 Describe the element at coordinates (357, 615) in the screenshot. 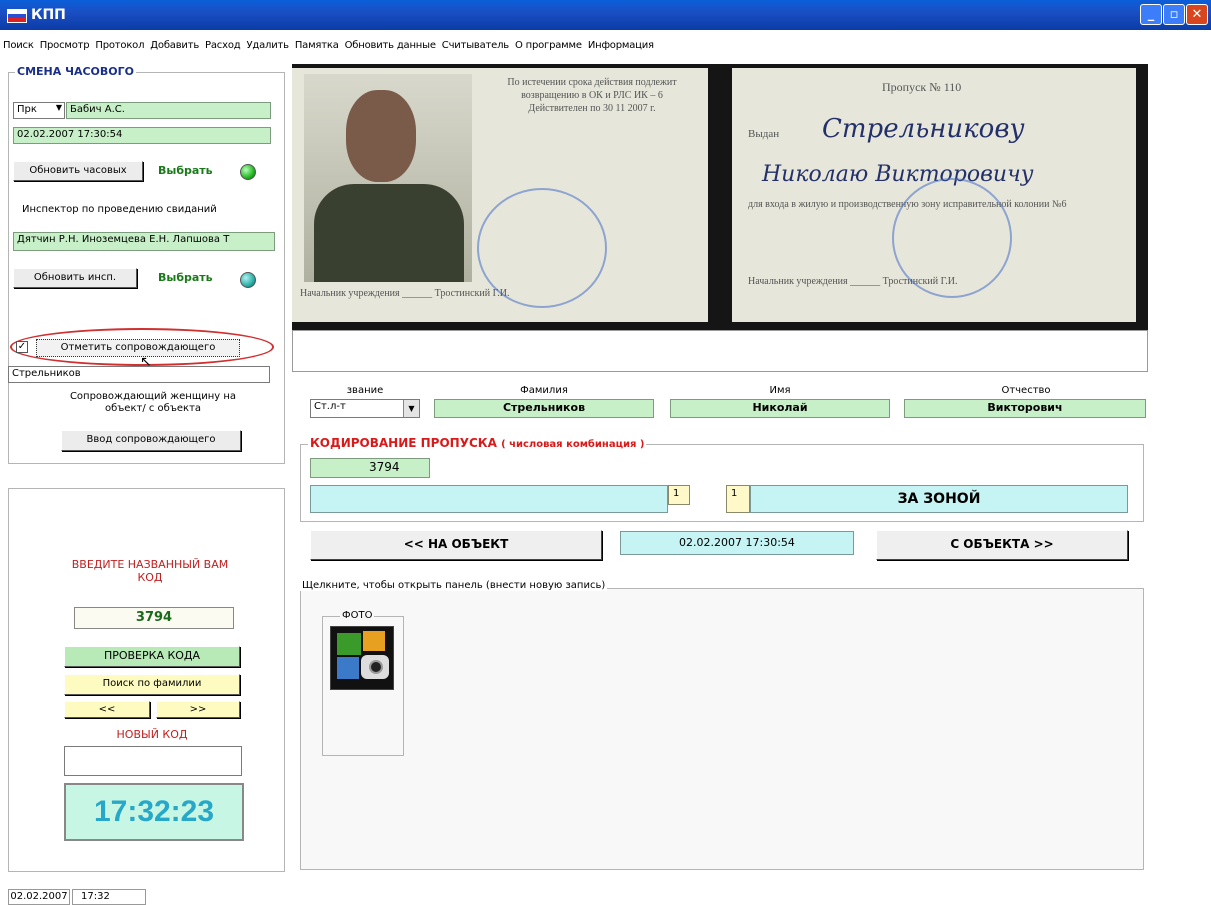

I see `photo-legend: ФОТО` at that location.